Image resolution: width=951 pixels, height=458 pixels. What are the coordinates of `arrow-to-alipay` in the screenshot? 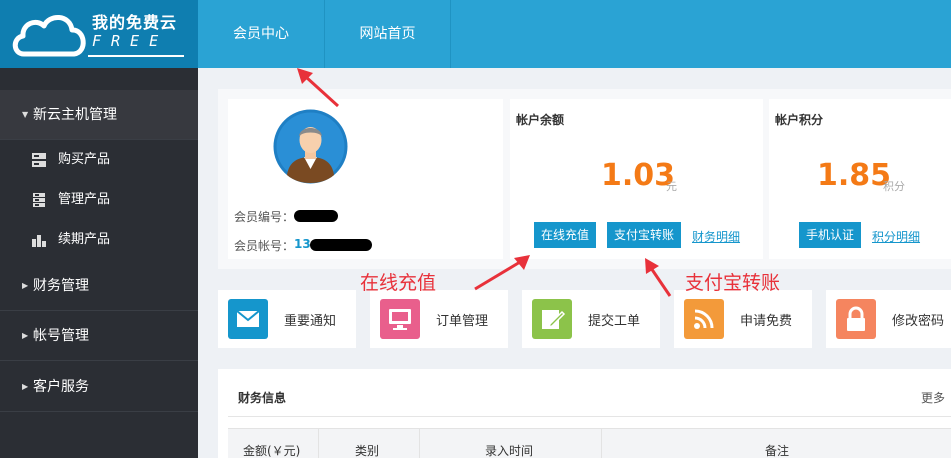 It's located at (658, 277).